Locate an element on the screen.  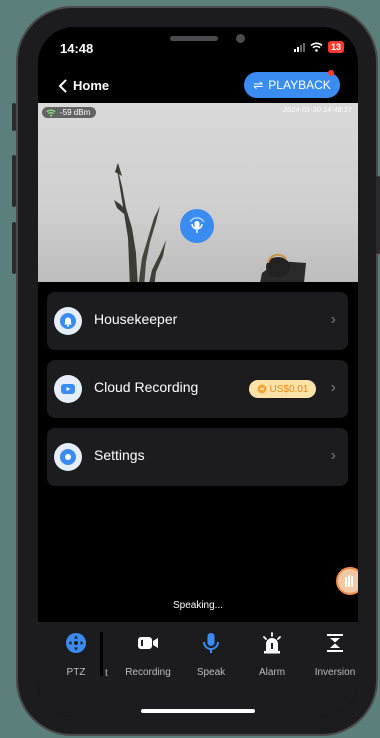
status-icons: 13 is located at coordinates (318, 47).